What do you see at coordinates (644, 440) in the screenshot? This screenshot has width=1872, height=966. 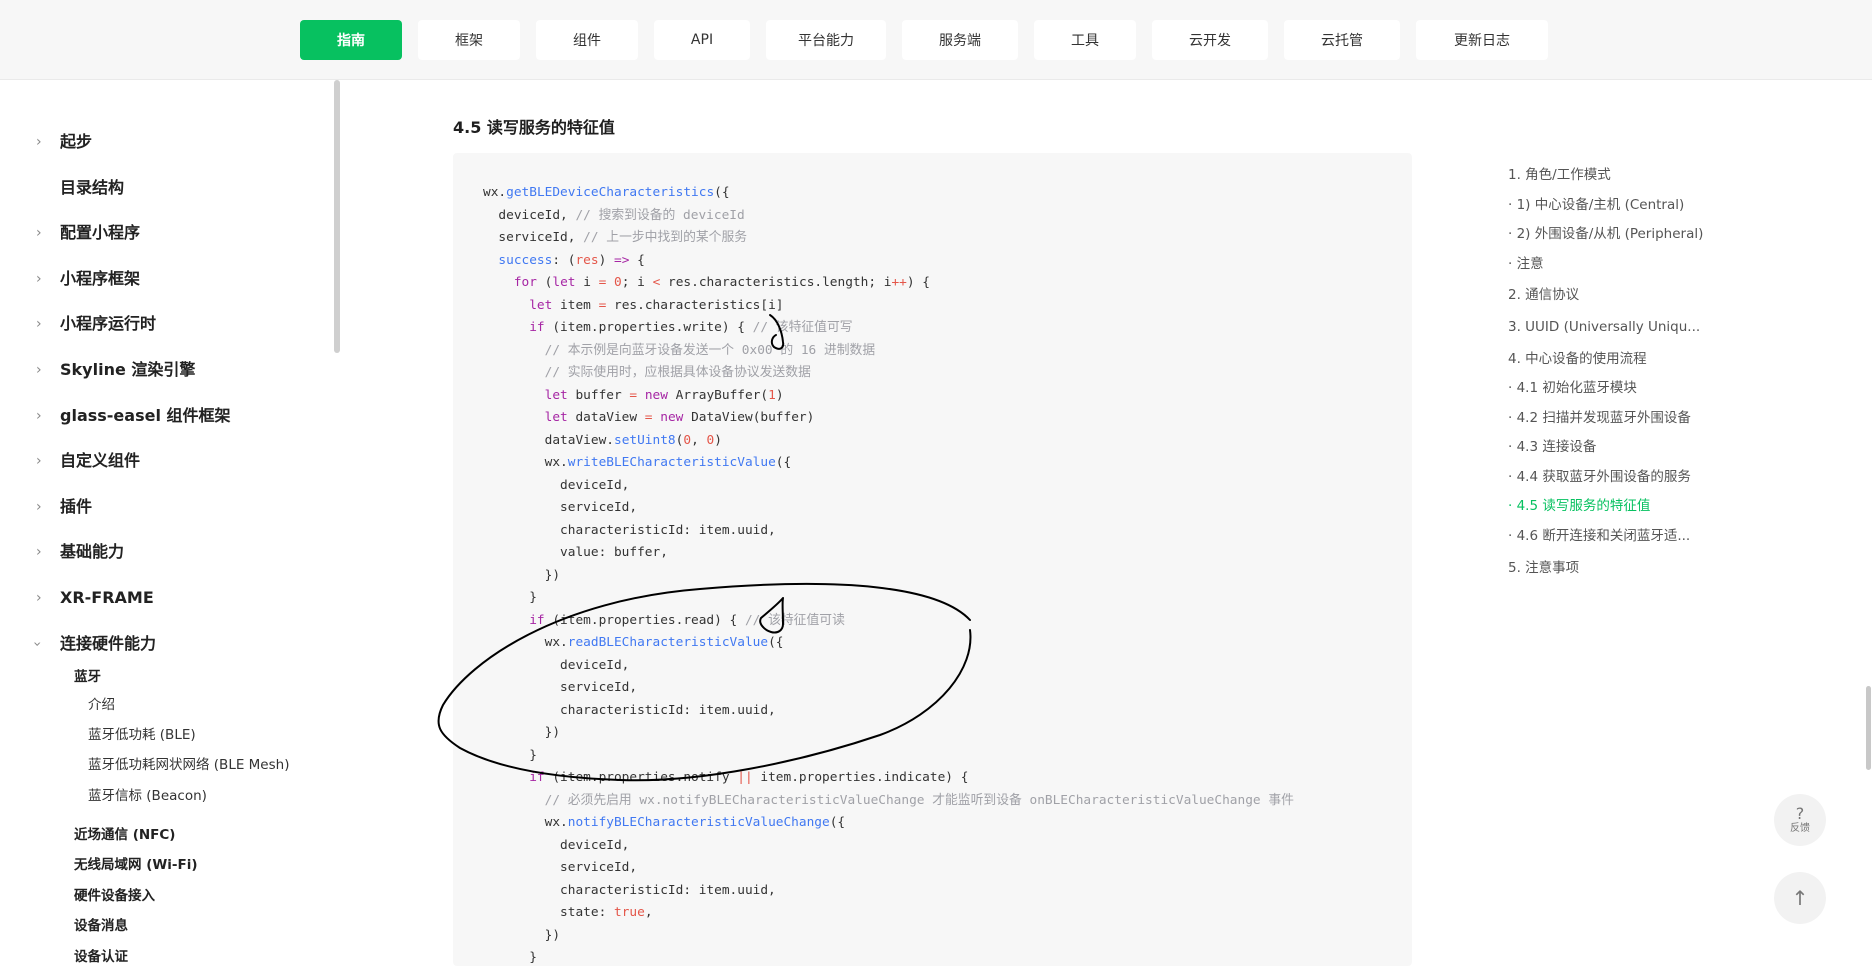 I see `code-token: setUint8` at bounding box center [644, 440].